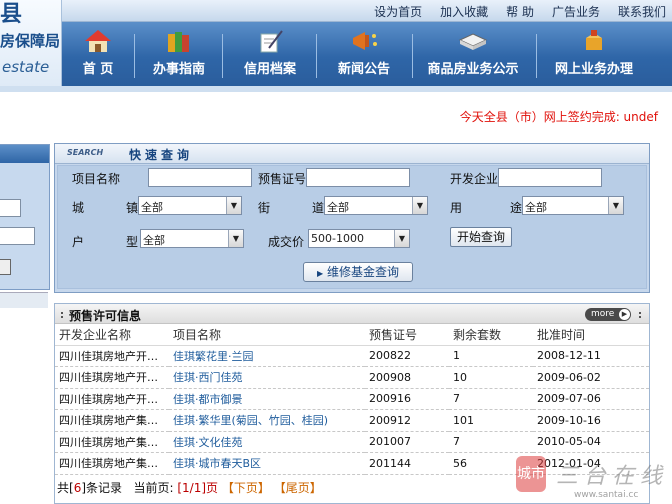 The image size is (672, 504). What do you see at coordinates (320, 273) in the screenshot?
I see `triangle-right-icon: ▶` at bounding box center [320, 273].